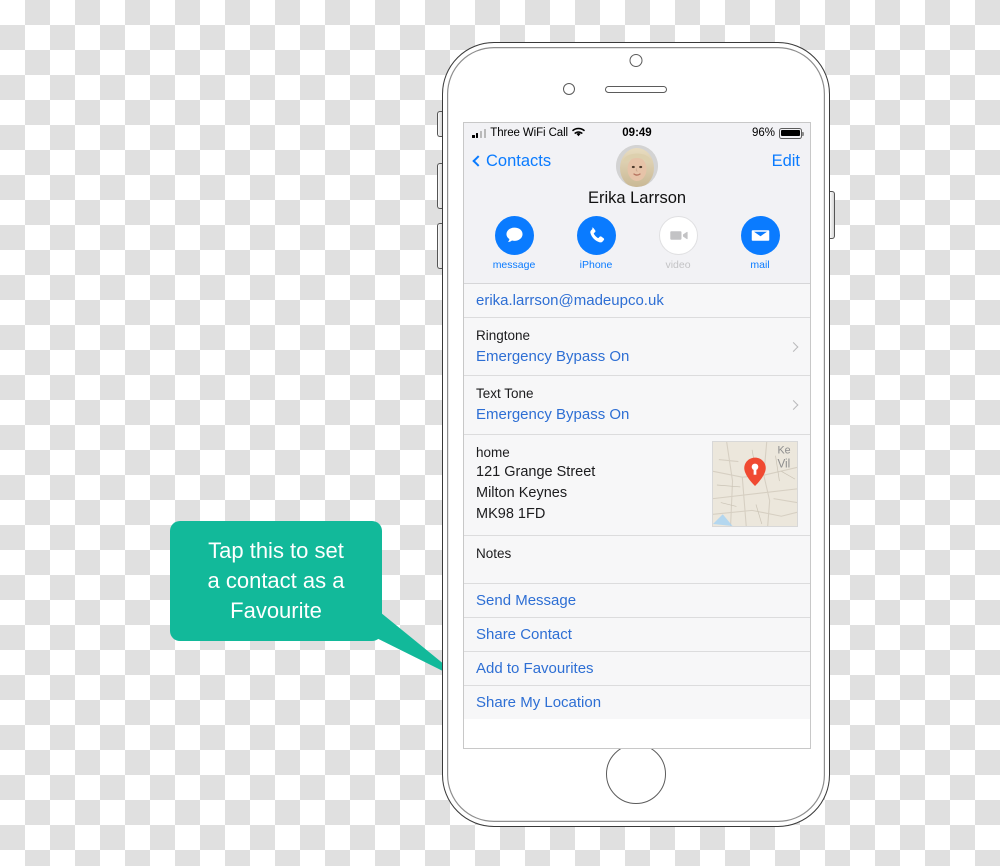 This screenshot has width=1000, height=866. I want to click on text-tone-row: Text Tone Emergency Bypass On, so click(637, 405).